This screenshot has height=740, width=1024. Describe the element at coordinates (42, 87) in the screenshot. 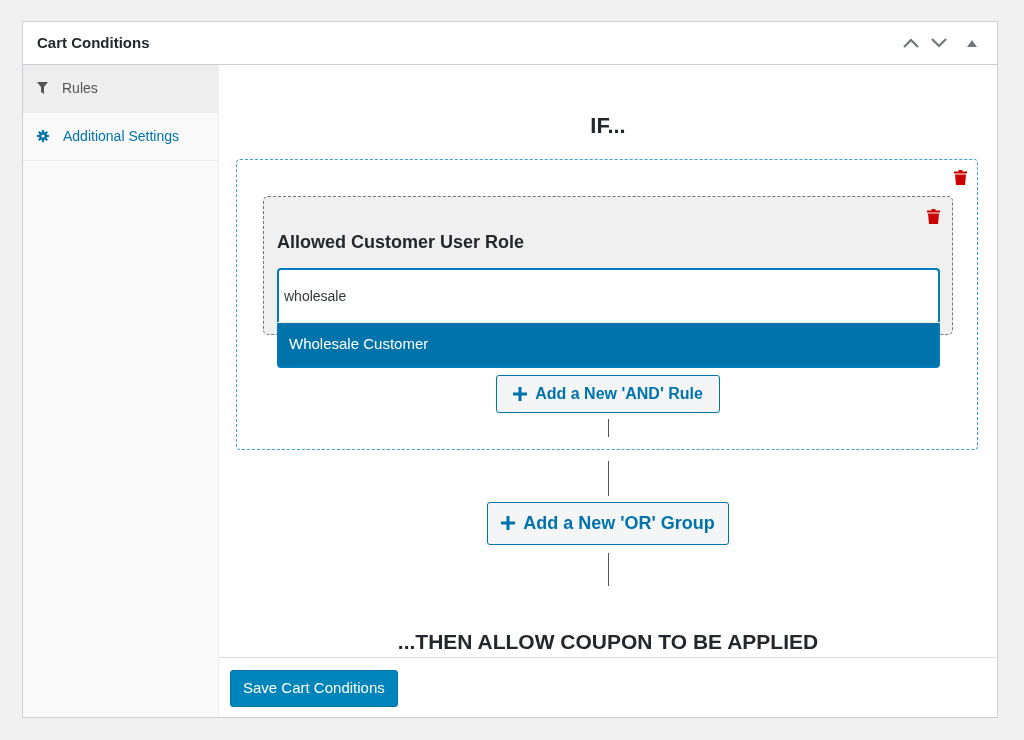

I see `funnel-icon` at that location.